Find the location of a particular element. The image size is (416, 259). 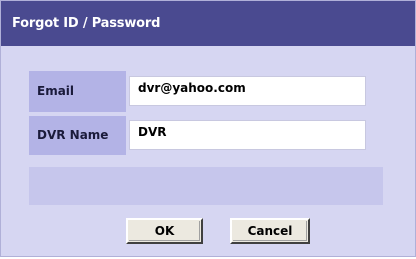

cancel-button: Cancel is located at coordinates (270, 231).